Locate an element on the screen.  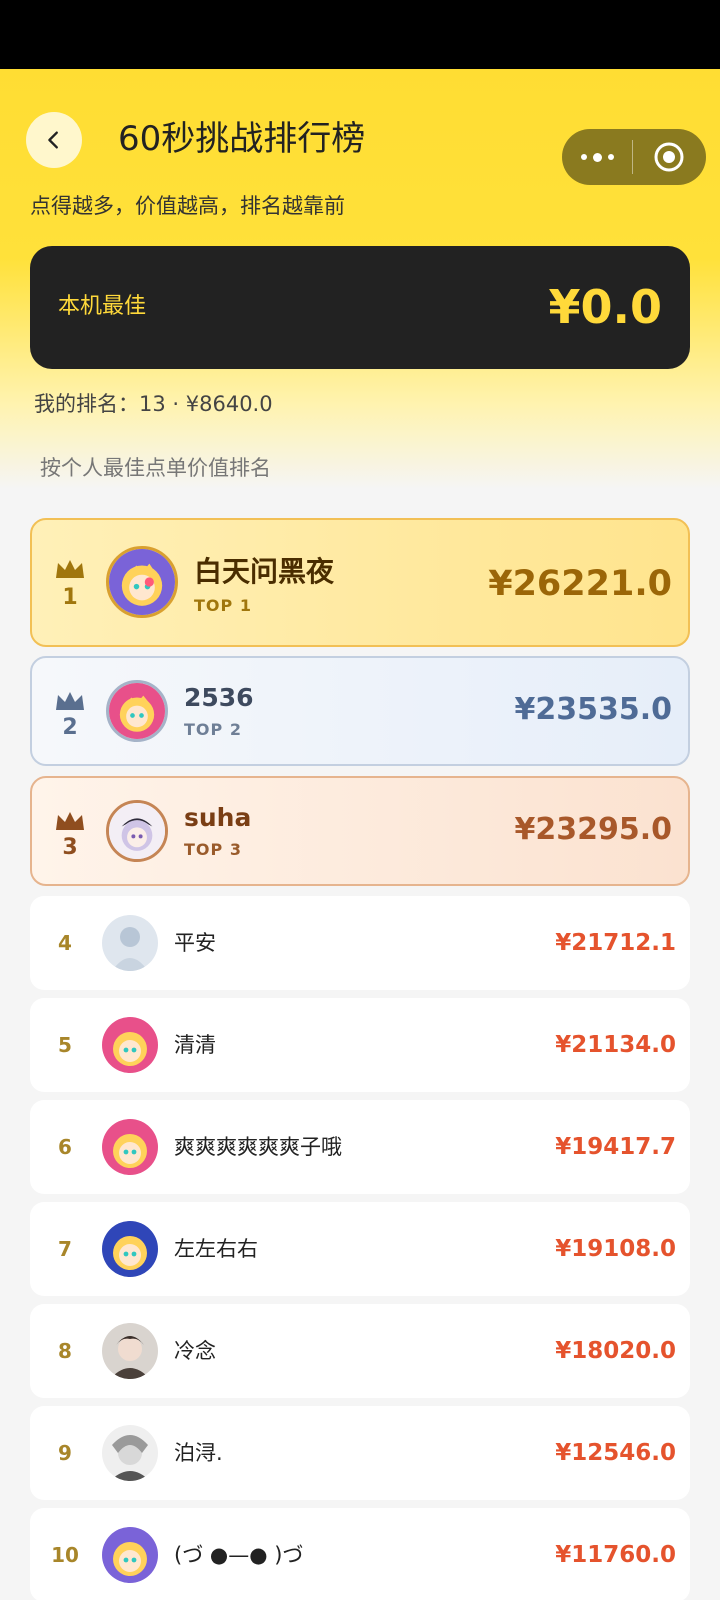
leaderboard-row: 6 爽爽爽爽爽爽子哦 ¥19417.7 is located at coordinates (360, 1147).